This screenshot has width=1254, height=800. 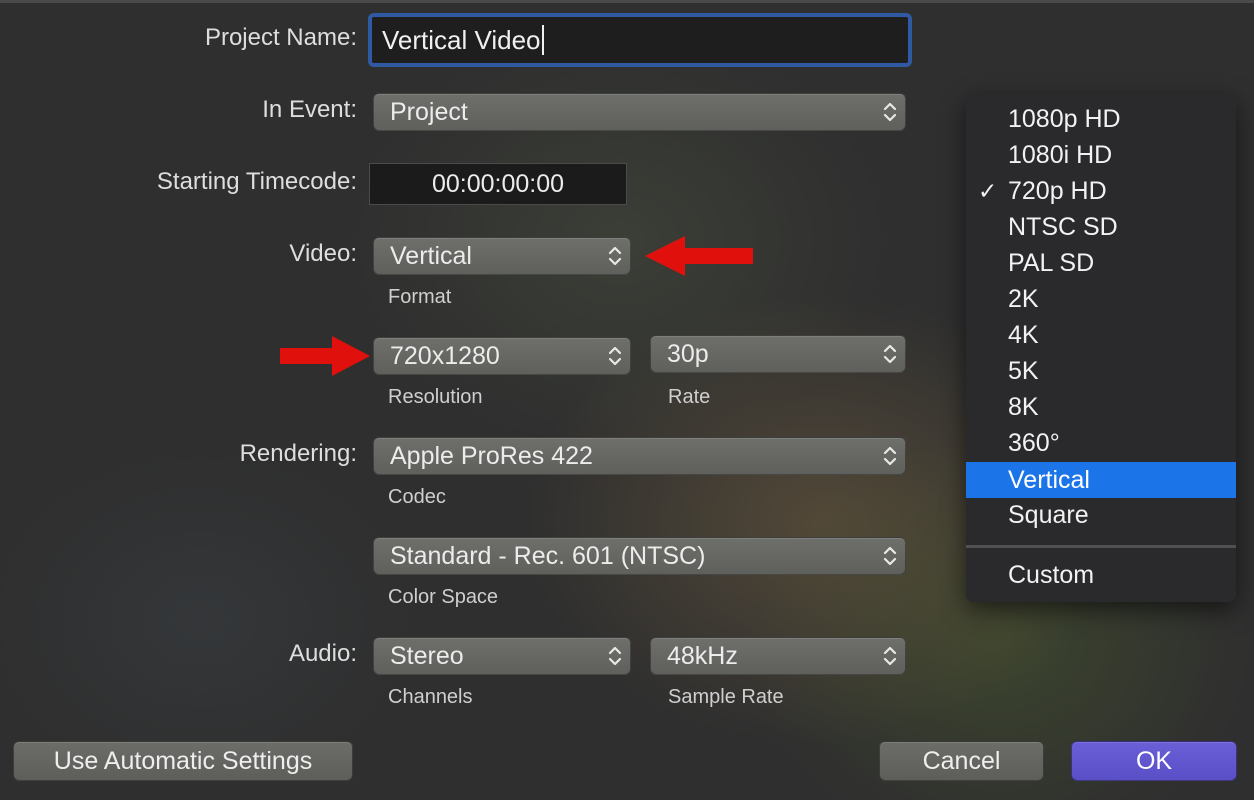 I want to click on project-name-label: Project Name:, so click(x=280, y=37).